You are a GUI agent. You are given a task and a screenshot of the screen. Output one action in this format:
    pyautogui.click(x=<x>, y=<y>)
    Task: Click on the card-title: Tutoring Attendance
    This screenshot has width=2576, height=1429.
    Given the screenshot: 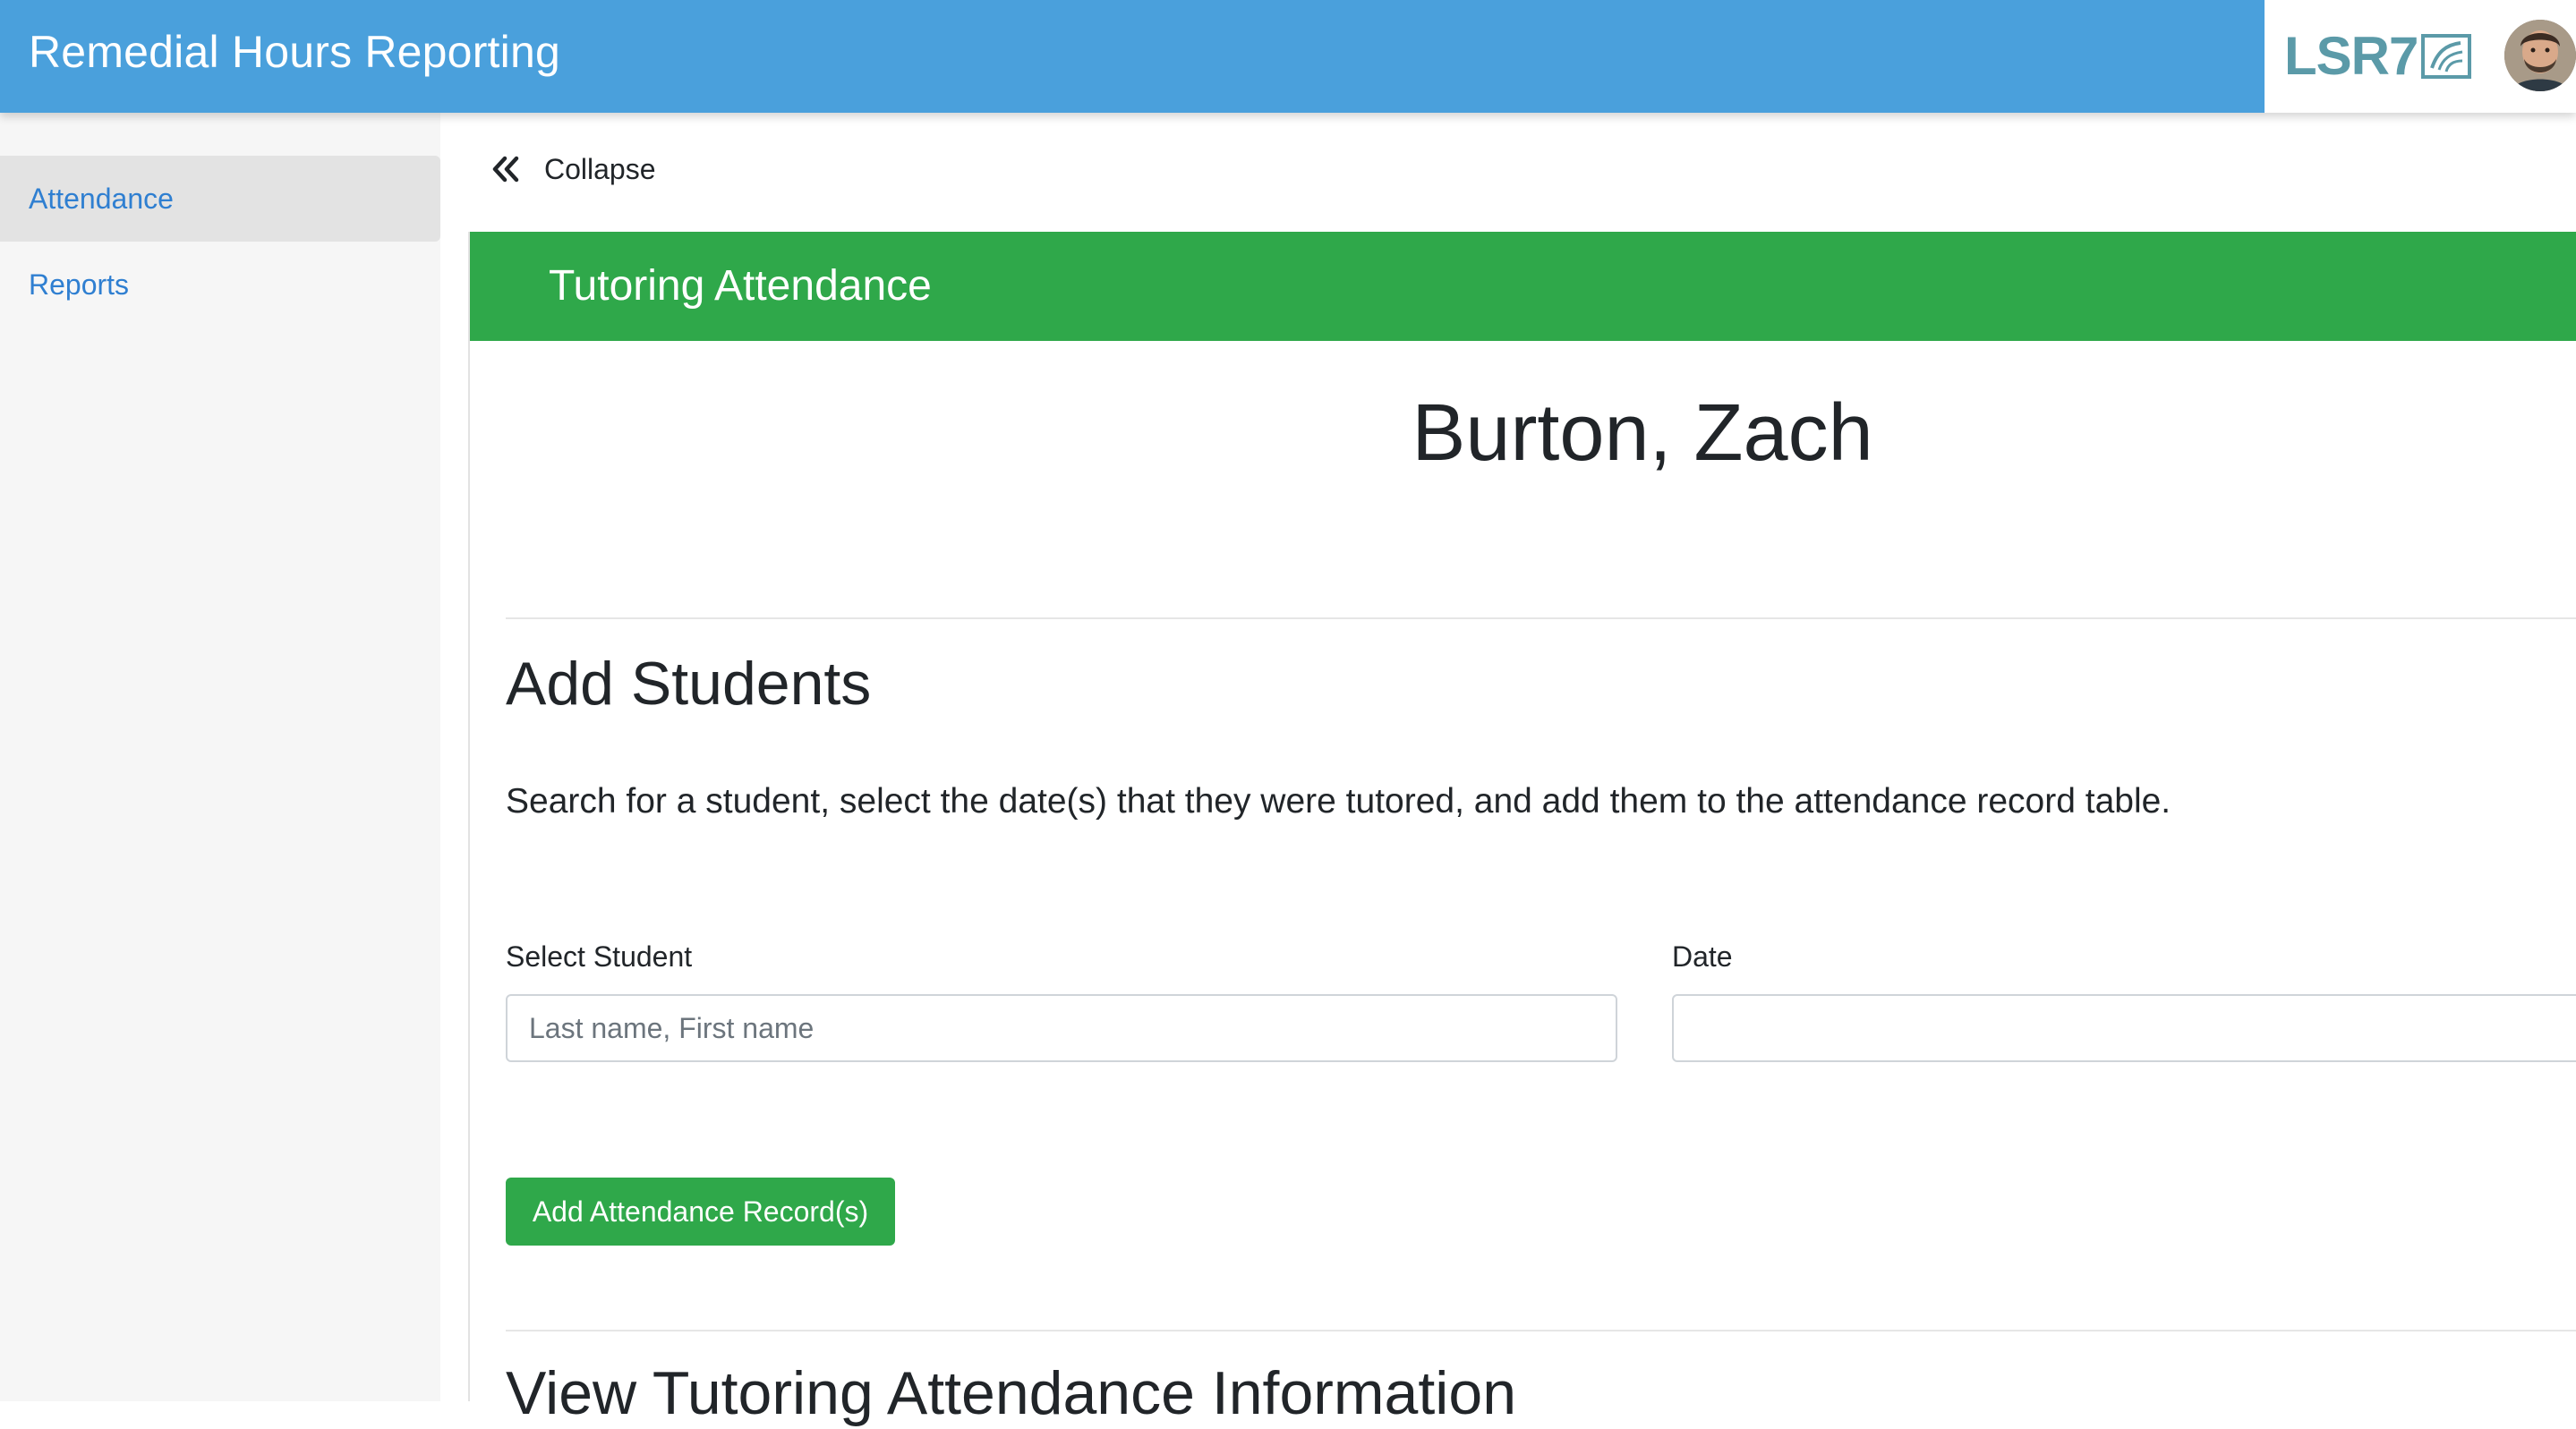 What is the action you would take?
    pyautogui.click(x=740, y=286)
    